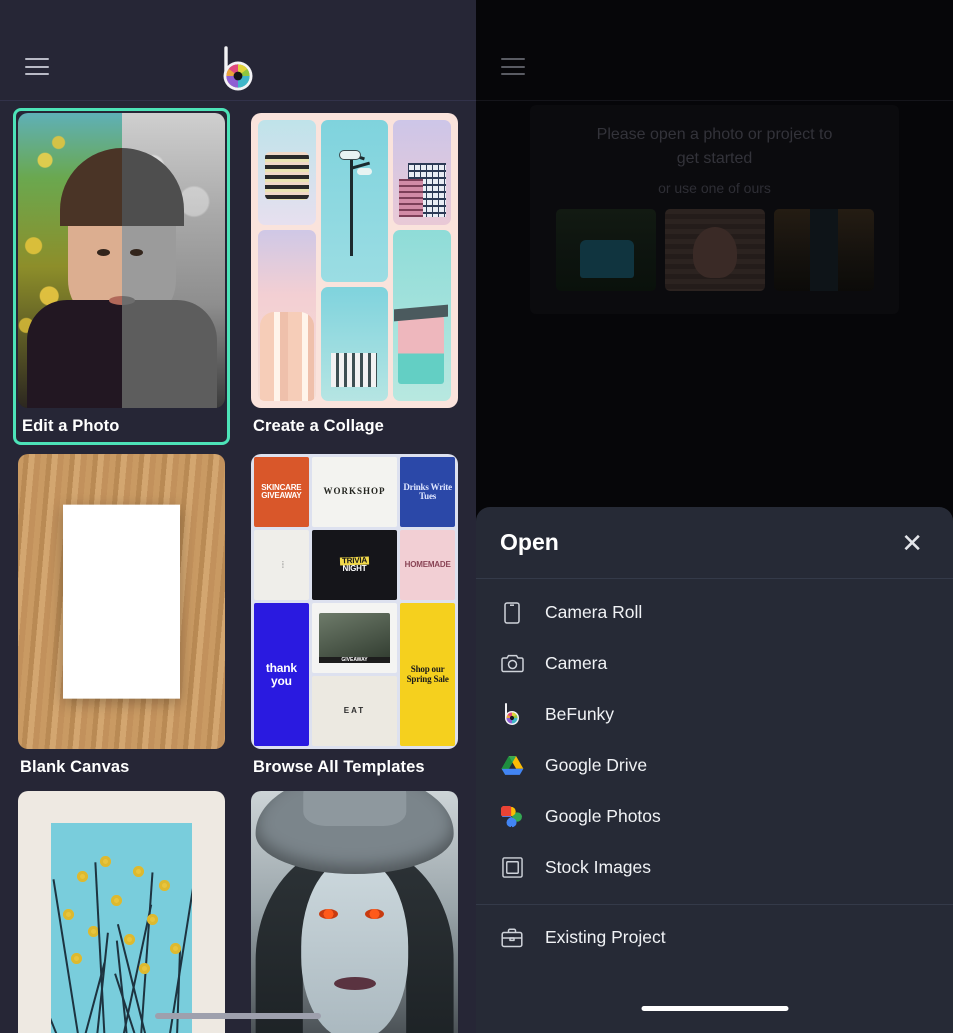 The width and height of the screenshot is (953, 1033). What do you see at coordinates (281, 491) in the screenshot?
I see `template-text-skincare: SKINCARE GIVEAWAY` at bounding box center [281, 491].